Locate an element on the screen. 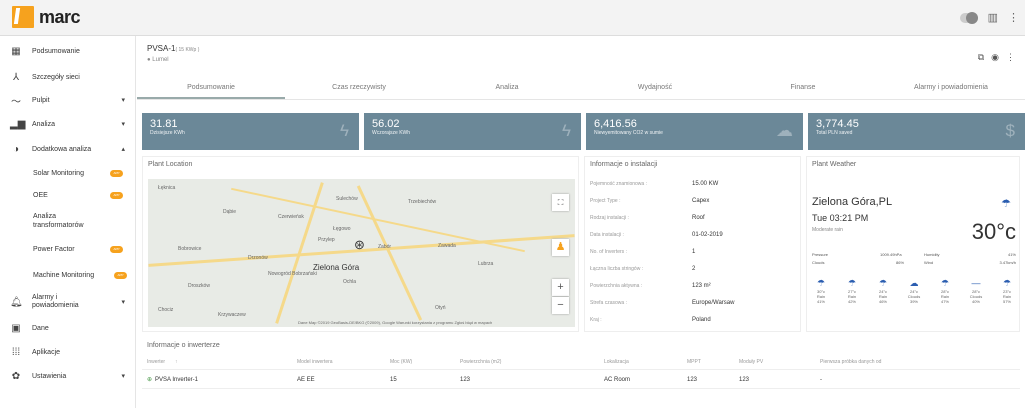  info-row: Łączna liczba stringów :2 is located at coordinates (643, 269).